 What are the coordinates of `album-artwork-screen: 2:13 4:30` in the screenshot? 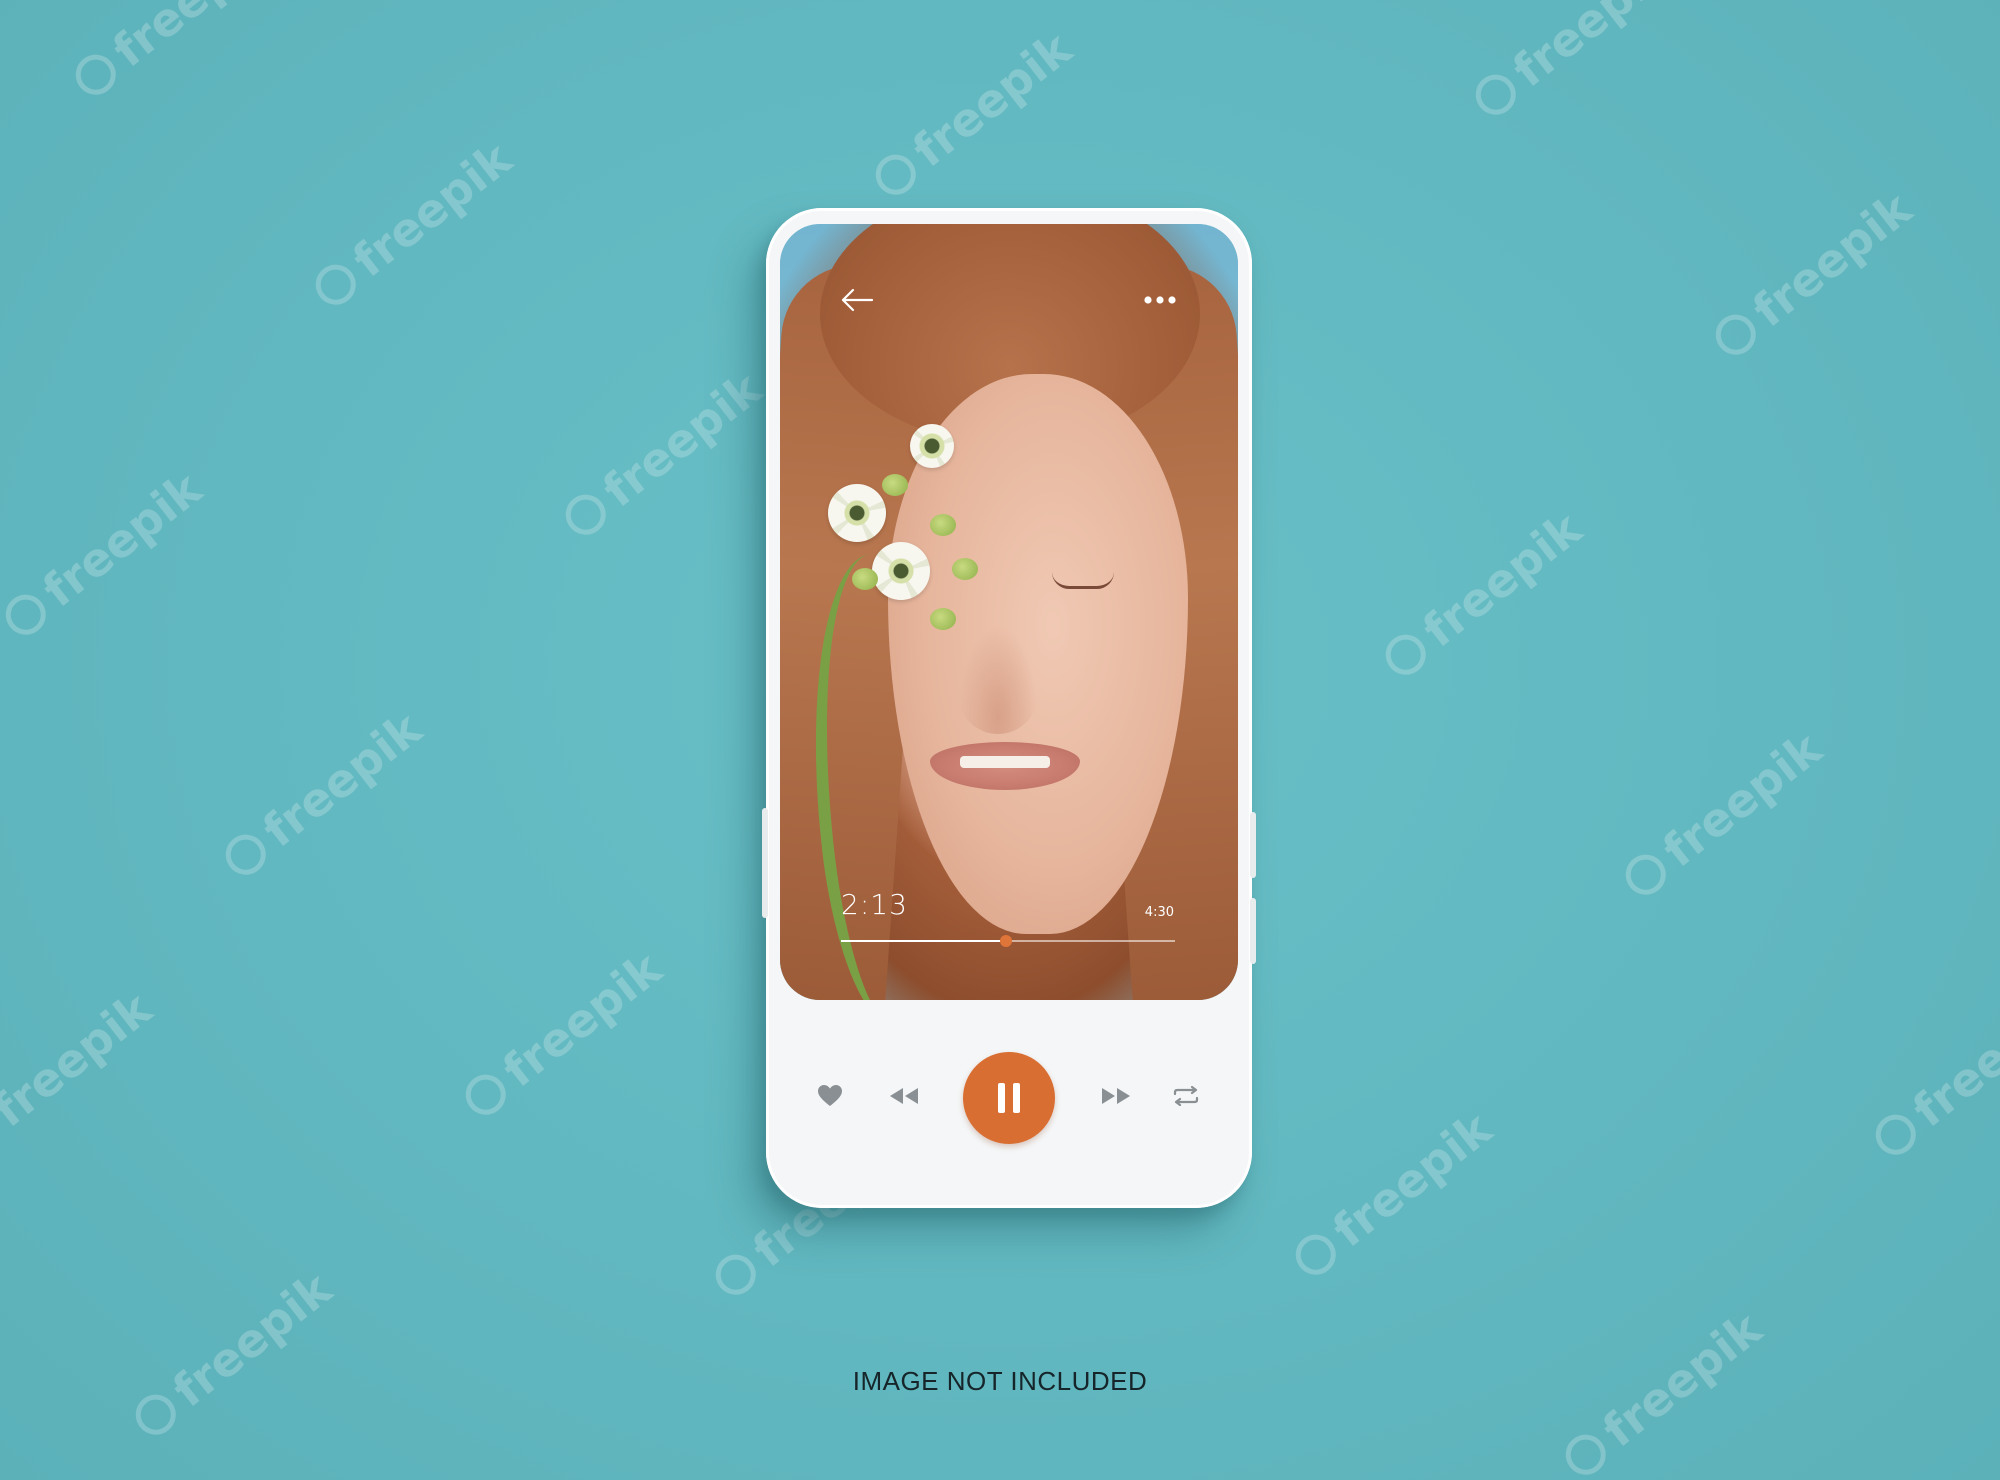 It's located at (1009, 612).